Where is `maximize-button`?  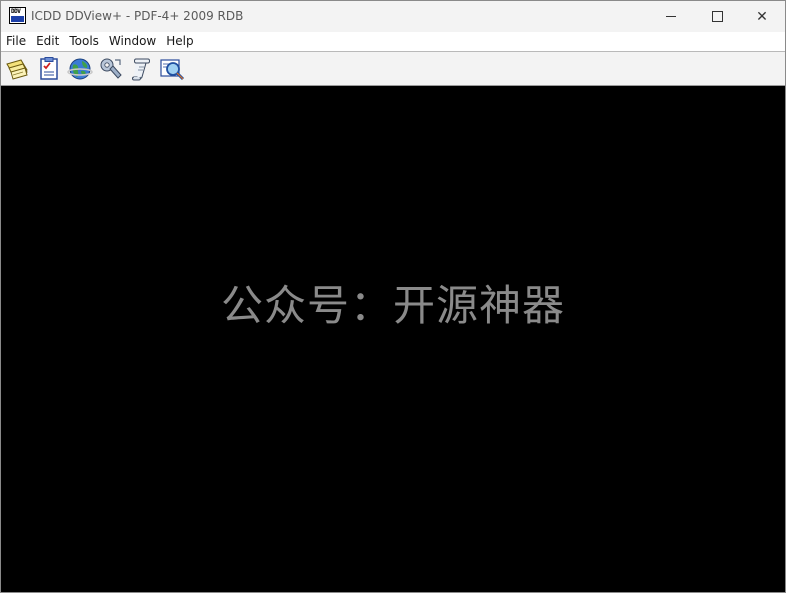
maximize-button is located at coordinates (717, 16).